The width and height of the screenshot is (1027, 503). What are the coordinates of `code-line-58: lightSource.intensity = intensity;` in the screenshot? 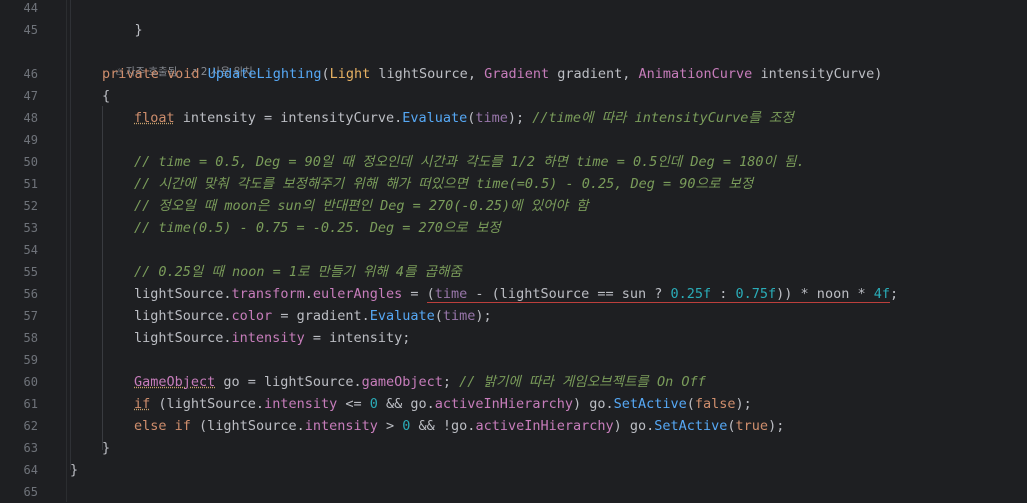 It's located at (272, 338).